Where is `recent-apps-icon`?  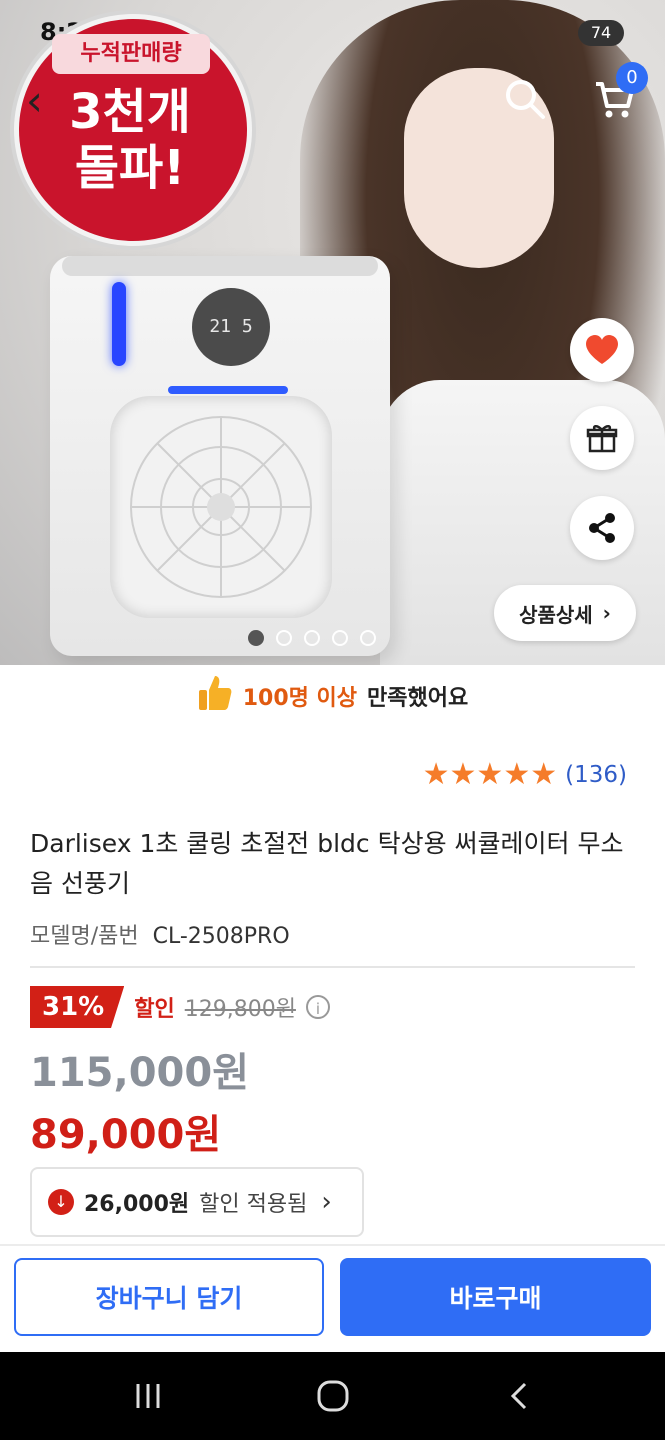
recent-apps-icon is located at coordinates (148, 1396).